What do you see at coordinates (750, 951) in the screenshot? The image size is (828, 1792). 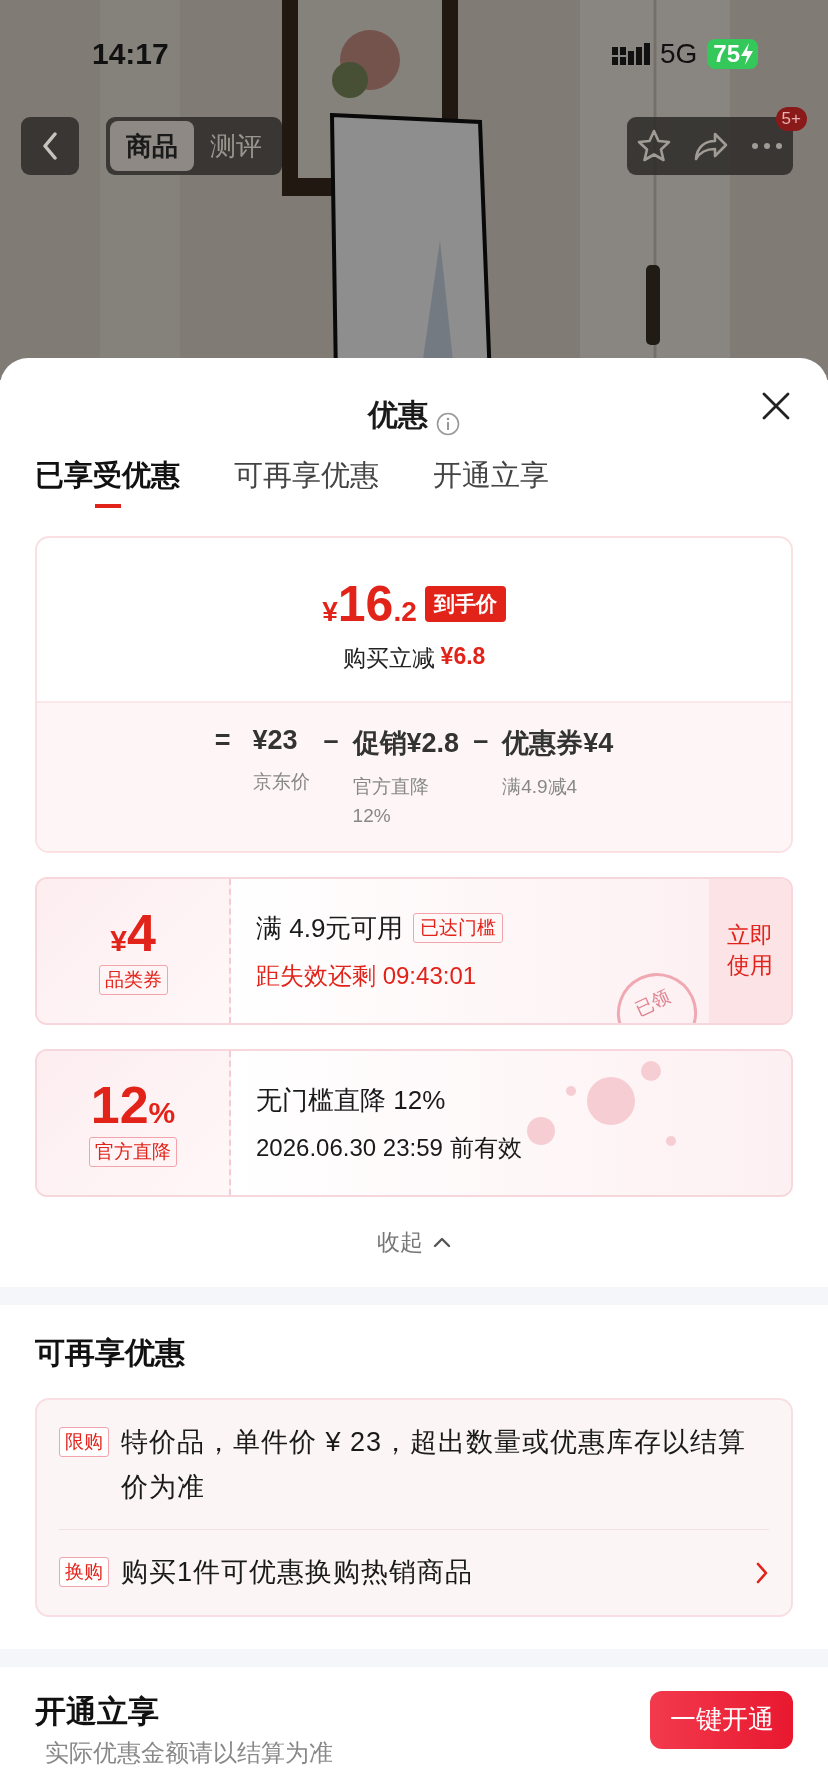 I see `use-now-button: 立即使用` at bounding box center [750, 951].